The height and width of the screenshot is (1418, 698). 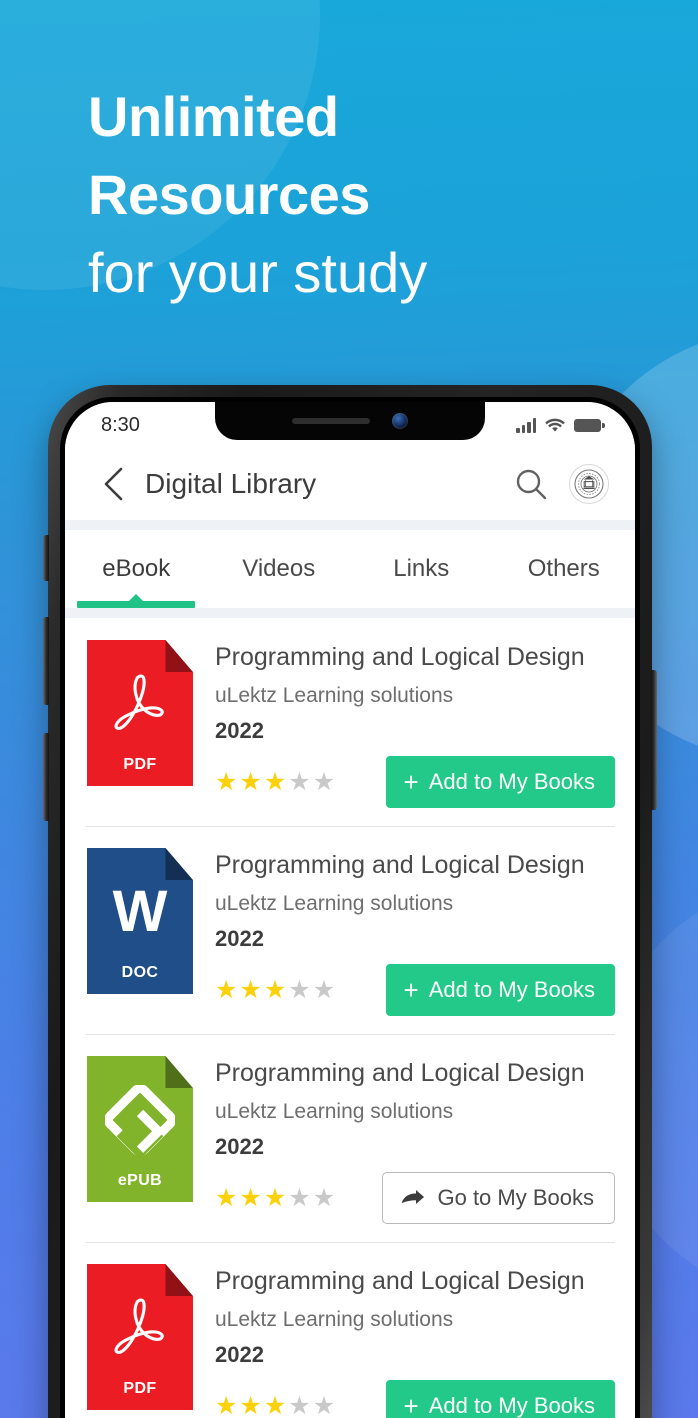 What do you see at coordinates (136, 604) in the screenshot?
I see `tab-active-underline` at bounding box center [136, 604].